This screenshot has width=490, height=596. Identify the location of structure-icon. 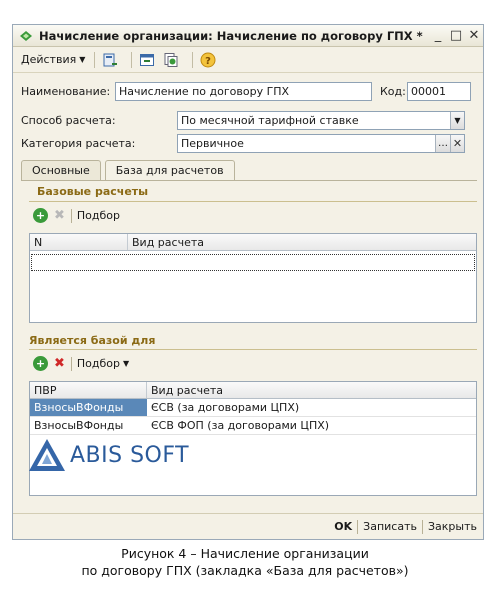
(147, 60).